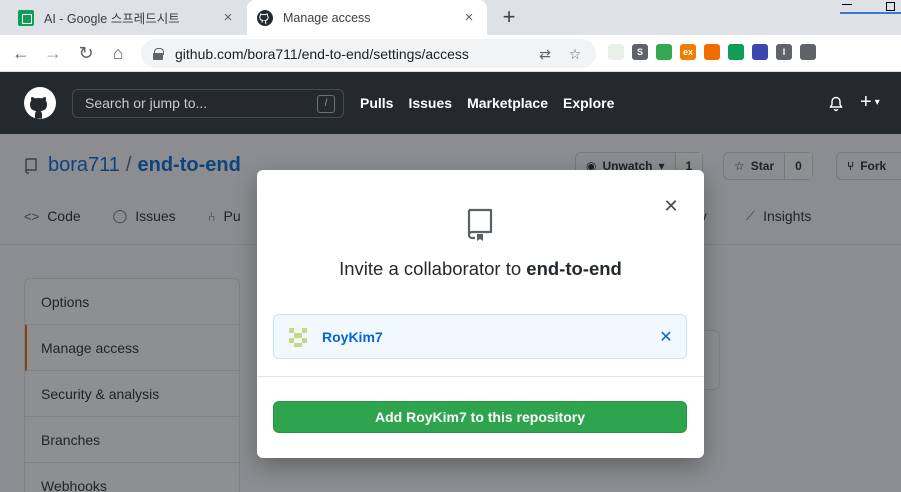 This screenshot has width=901, height=492. Describe the element at coordinates (588, 103) in the screenshot. I see `nav-explore: Explore` at that location.